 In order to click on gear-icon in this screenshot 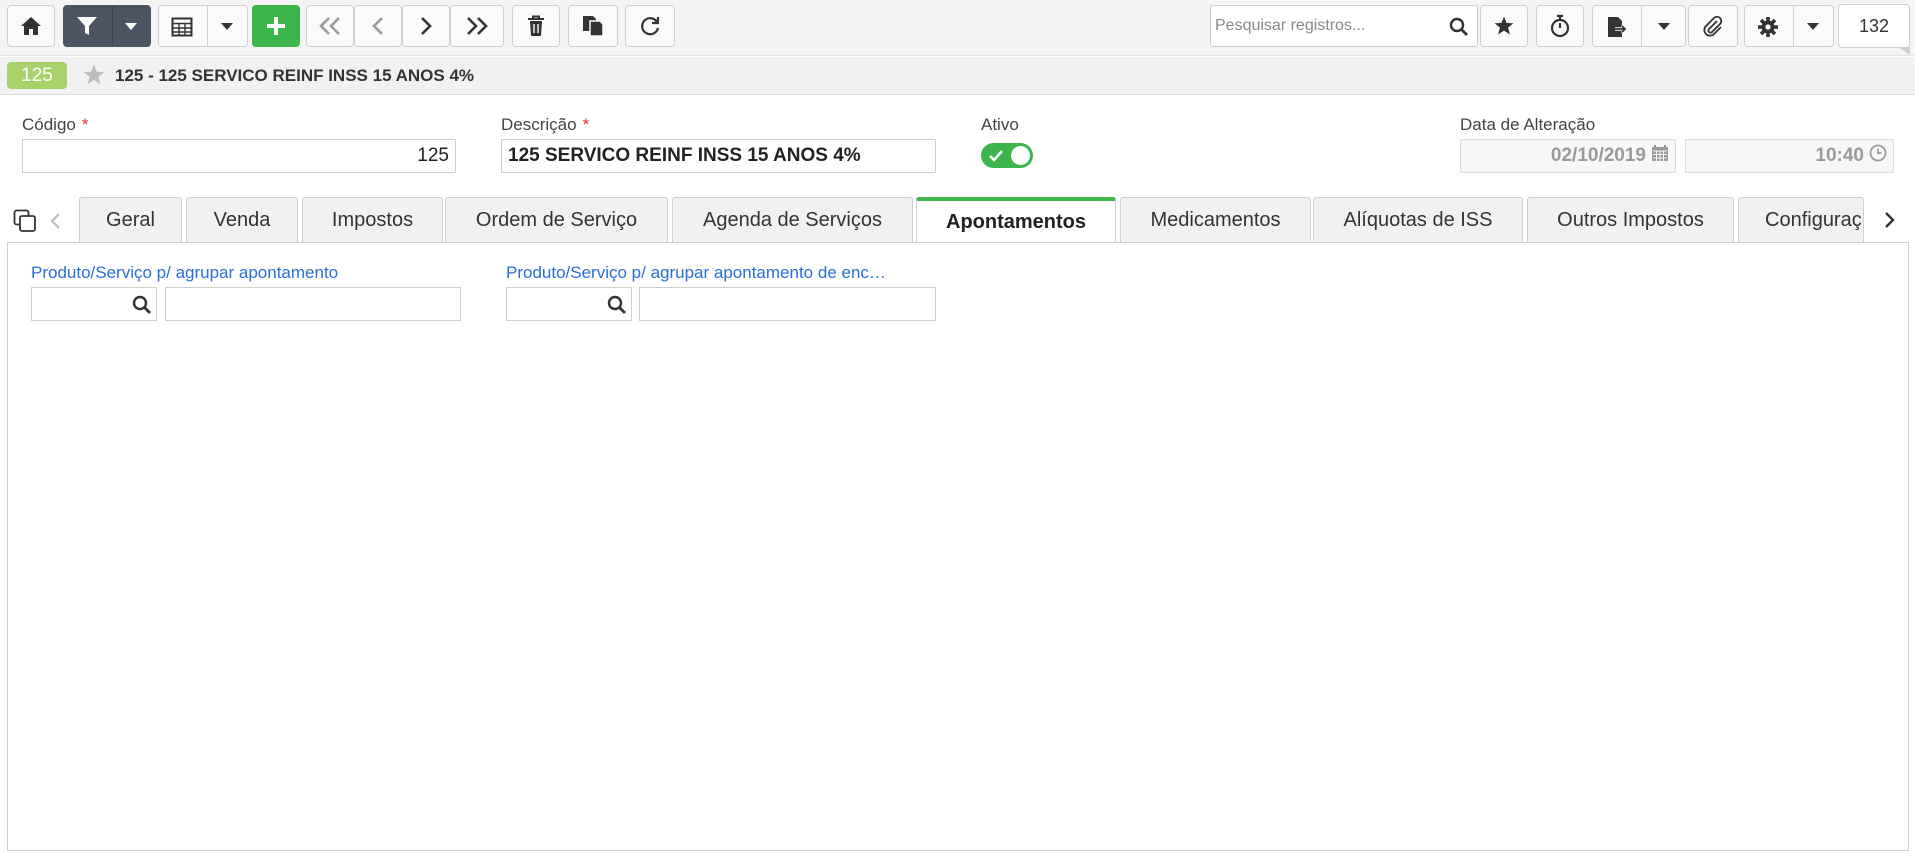, I will do `click(1768, 27)`.